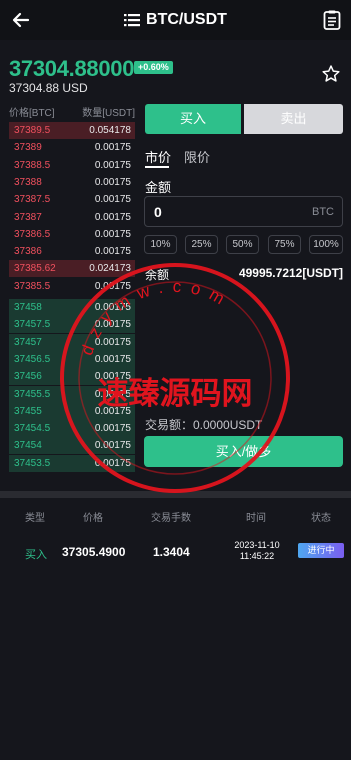 This screenshot has width=351, height=760. Describe the element at coordinates (108, 113) in the screenshot. I see `orderbook-qty-header: 数量[USDT]` at that location.